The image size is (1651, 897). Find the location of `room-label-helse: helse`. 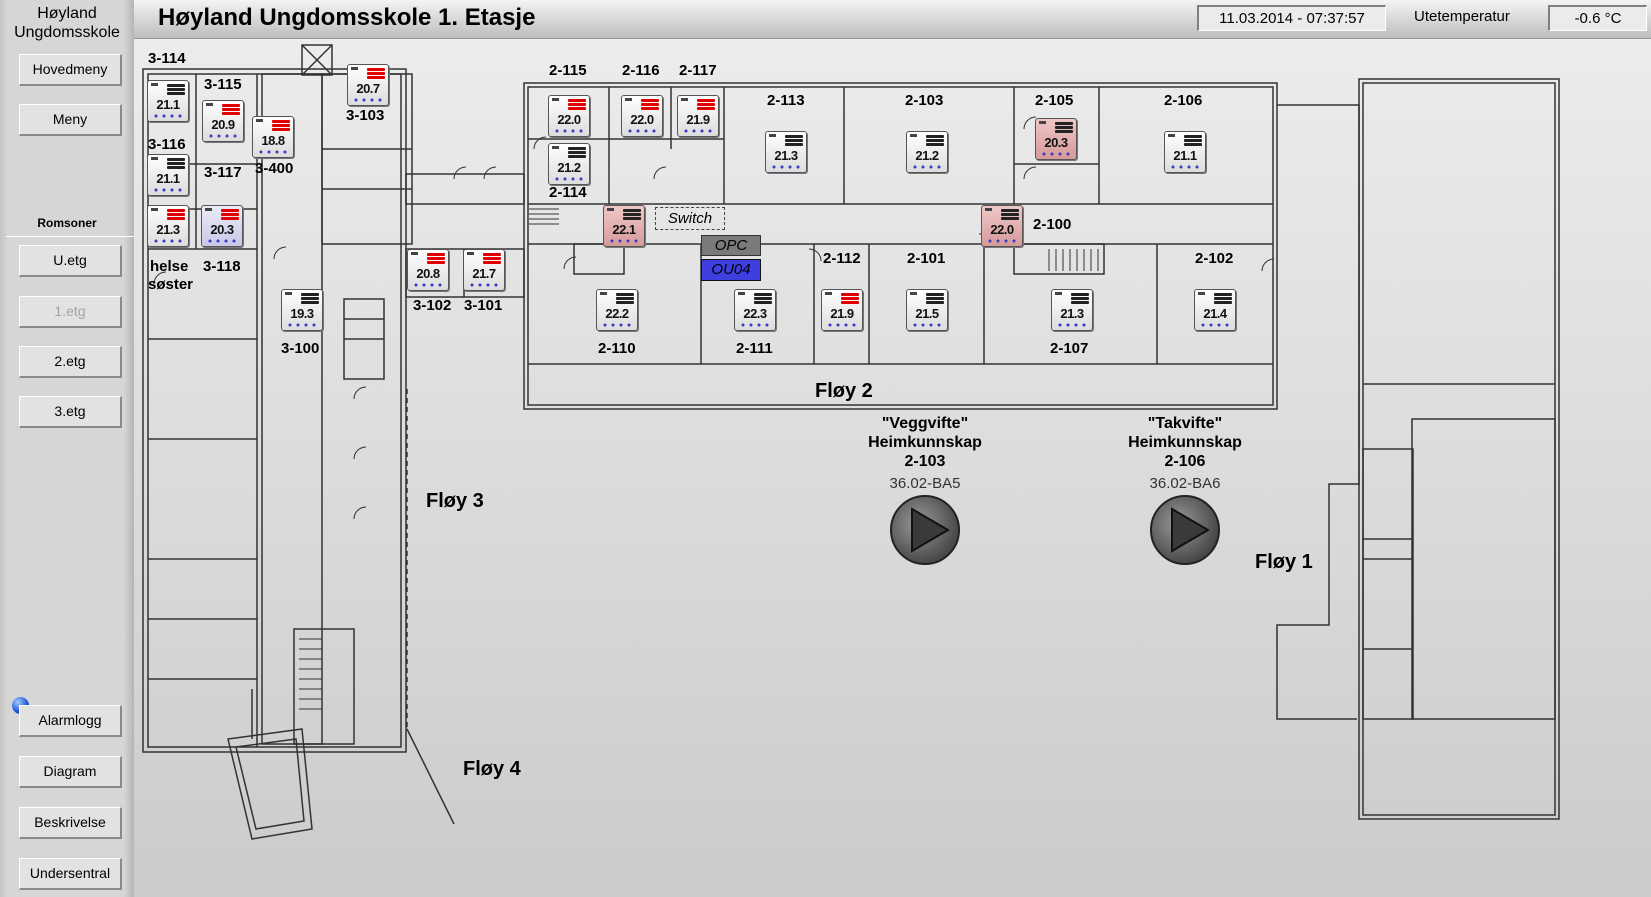

room-label-helse: helse is located at coordinates (169, 266).